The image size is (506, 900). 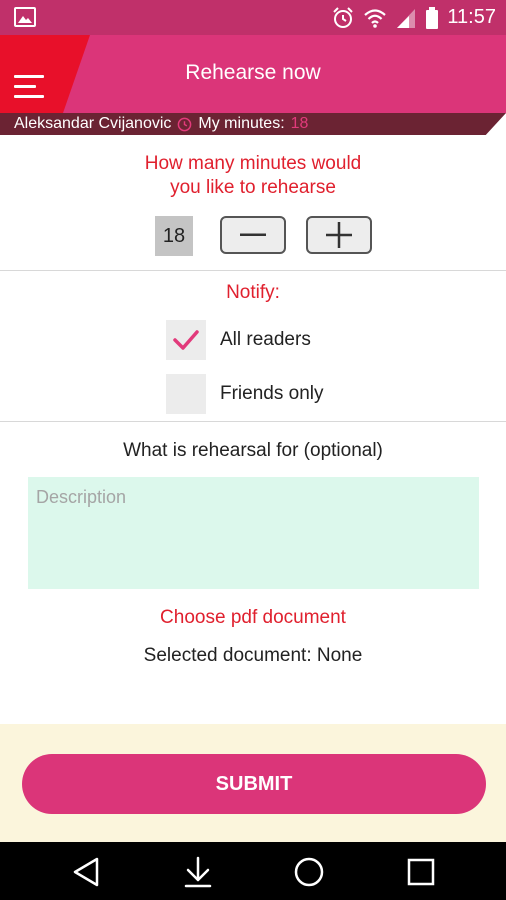 What do you see at coordinates (253, 163) in the screenshot?
I see `minutes-question-line1: How many minutes would` at bounding box center [253, 163].